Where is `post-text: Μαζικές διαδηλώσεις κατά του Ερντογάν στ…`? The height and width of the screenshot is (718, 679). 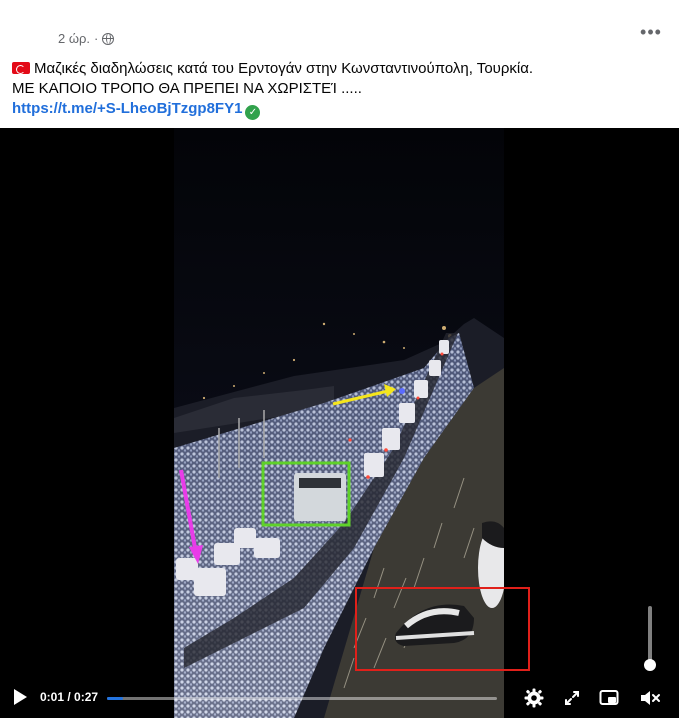 post-text: Μαζικές διαδηλώσεις κατά του Ερντογάν στ… is located at coordinates (339, 89).